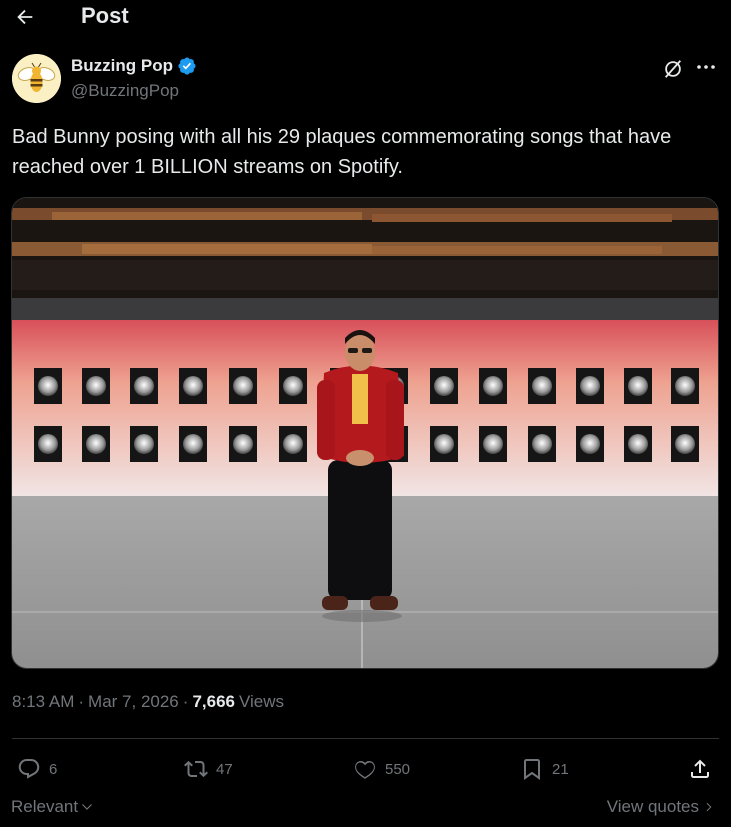 The height and width of the screenshot is (827, 731). Describe the element at coordinates (133, 702) in the screenshot. I see `post-date: Mar 7, 2026` at that location.